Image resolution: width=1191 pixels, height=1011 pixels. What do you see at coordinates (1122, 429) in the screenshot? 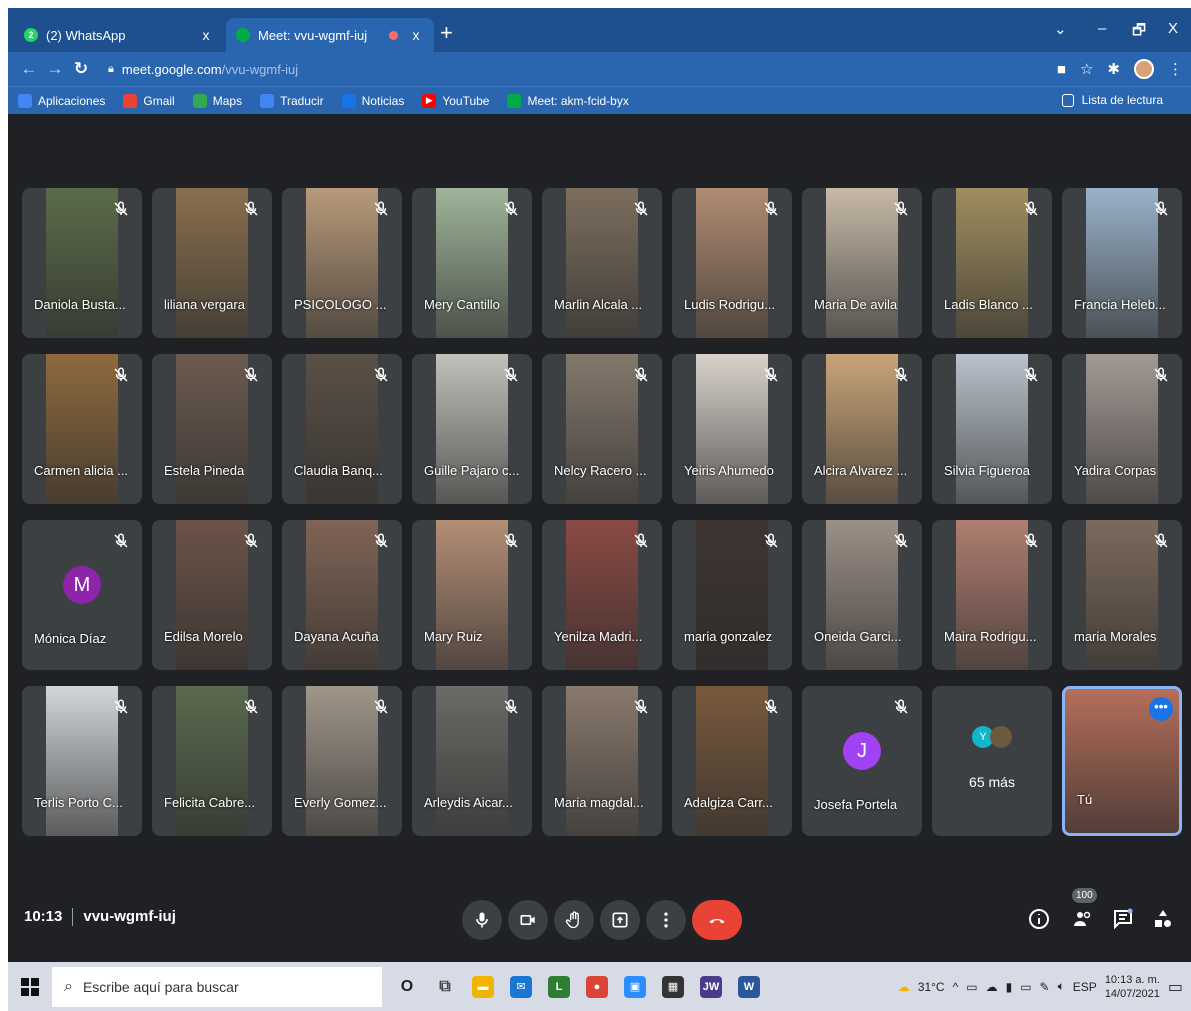
I see `participant-tile: Yadira Corpas` at bounding box center [1122, 429].